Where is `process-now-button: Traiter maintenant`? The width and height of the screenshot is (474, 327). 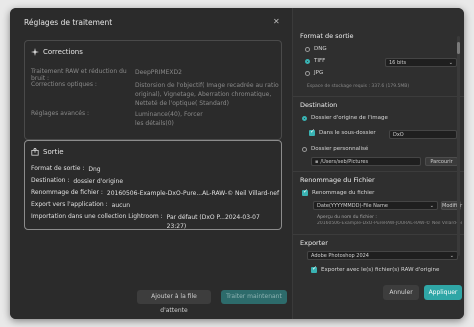
process-now-button: Traiter maintenant is located at coordinates (254, 297).